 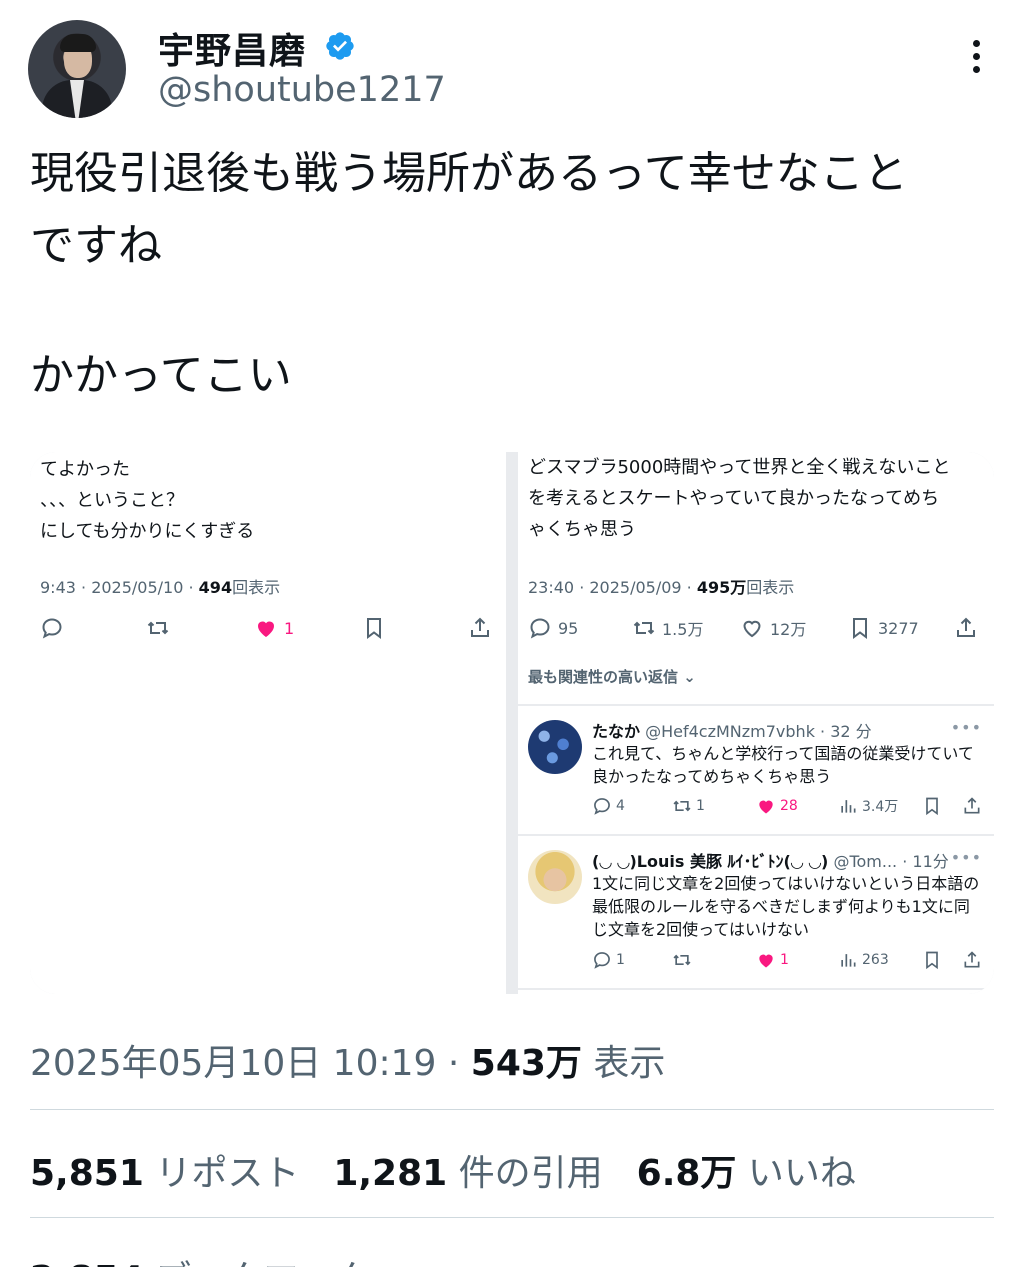 I want to click on sort-replies-dropdown: 最も関連性の高い返信 ⌄, so click(x=612, y=676).